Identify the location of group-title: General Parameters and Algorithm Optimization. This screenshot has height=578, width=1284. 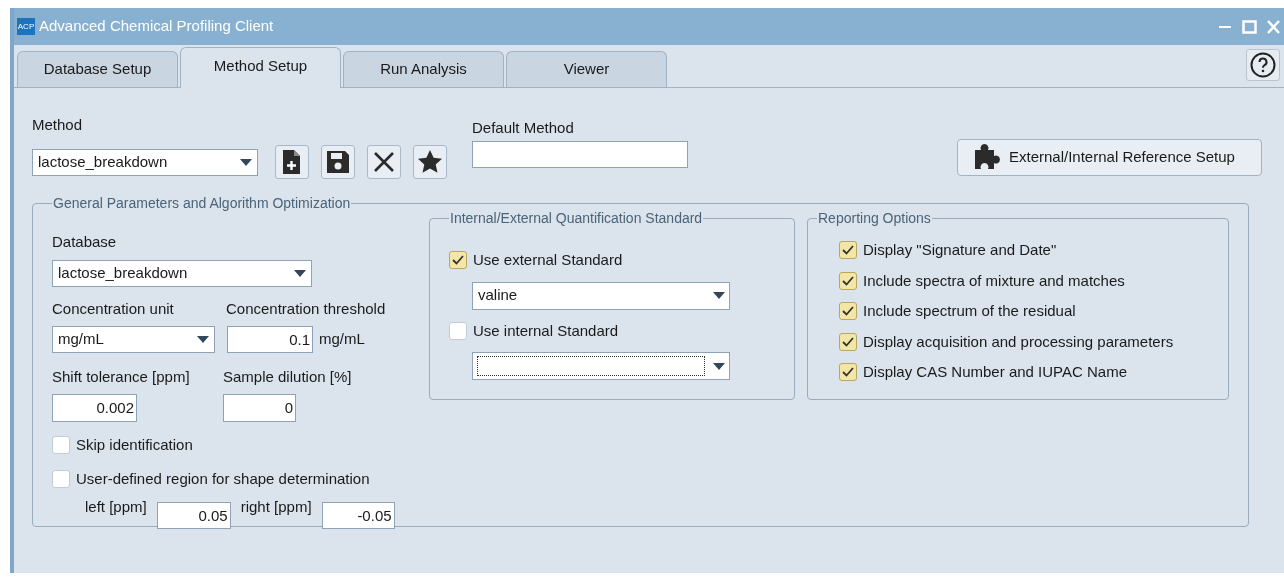
(202, 203).